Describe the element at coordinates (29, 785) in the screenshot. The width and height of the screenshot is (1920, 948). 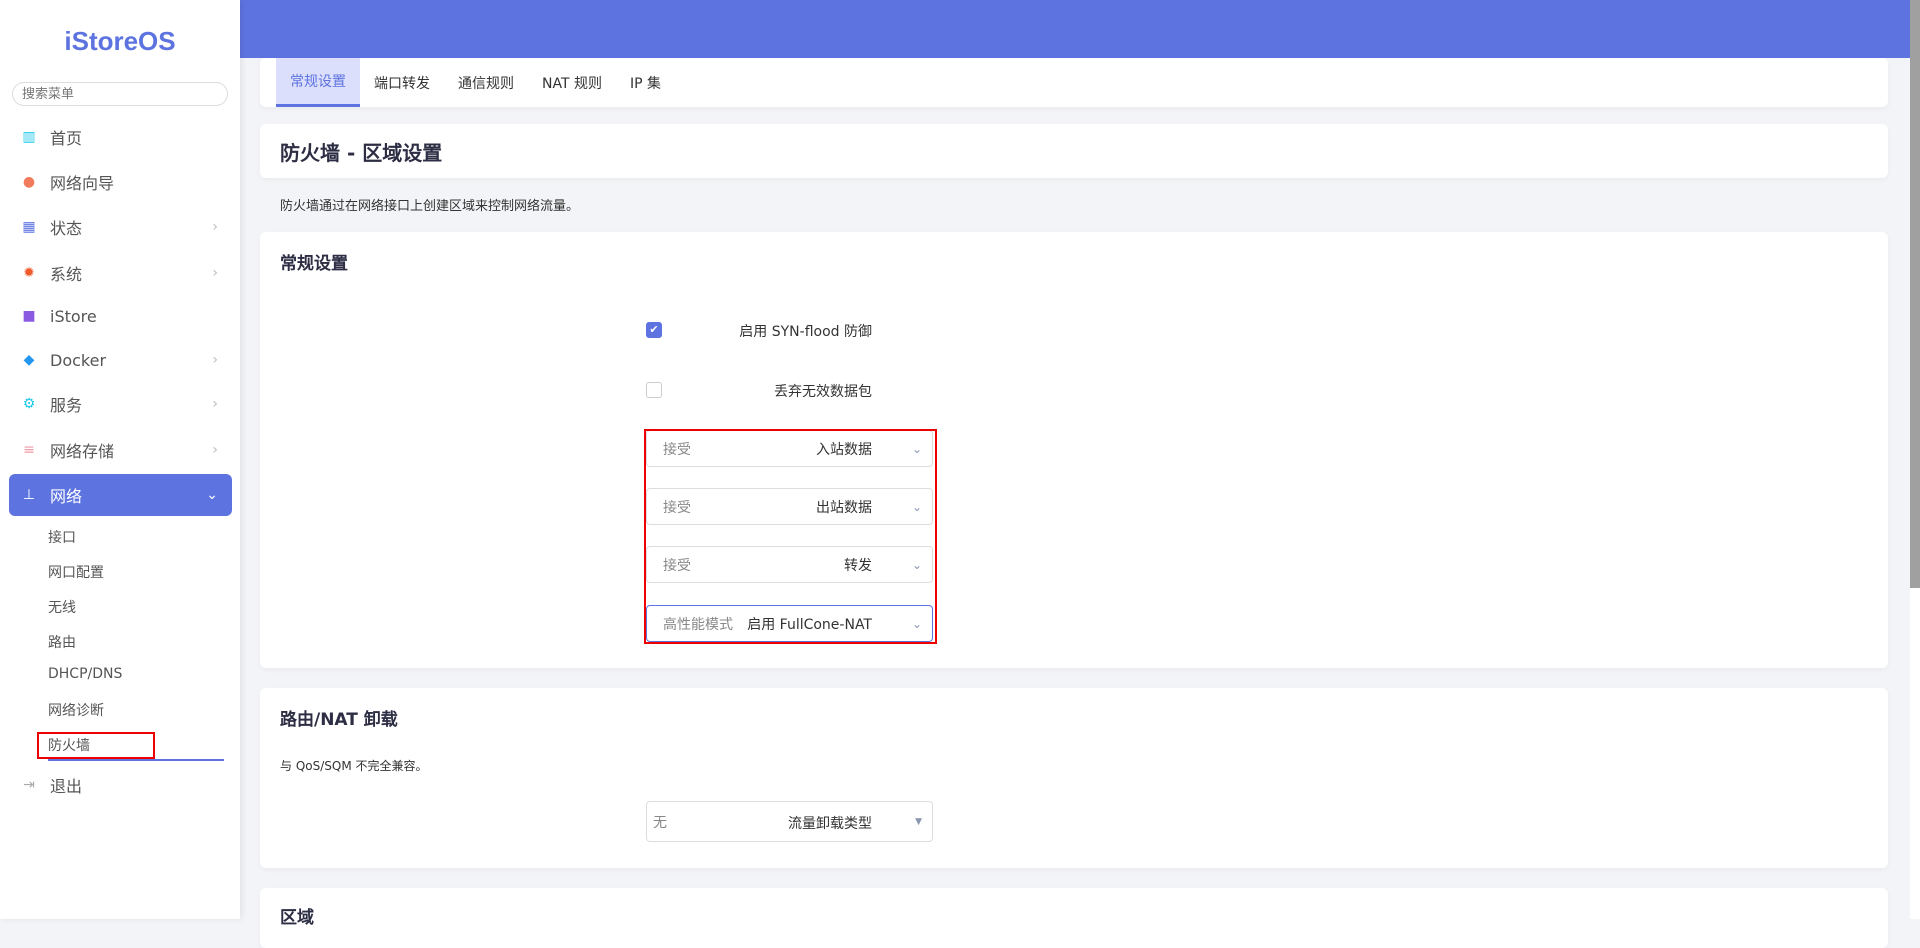
I see `logout-icon: ⇥` at that location.